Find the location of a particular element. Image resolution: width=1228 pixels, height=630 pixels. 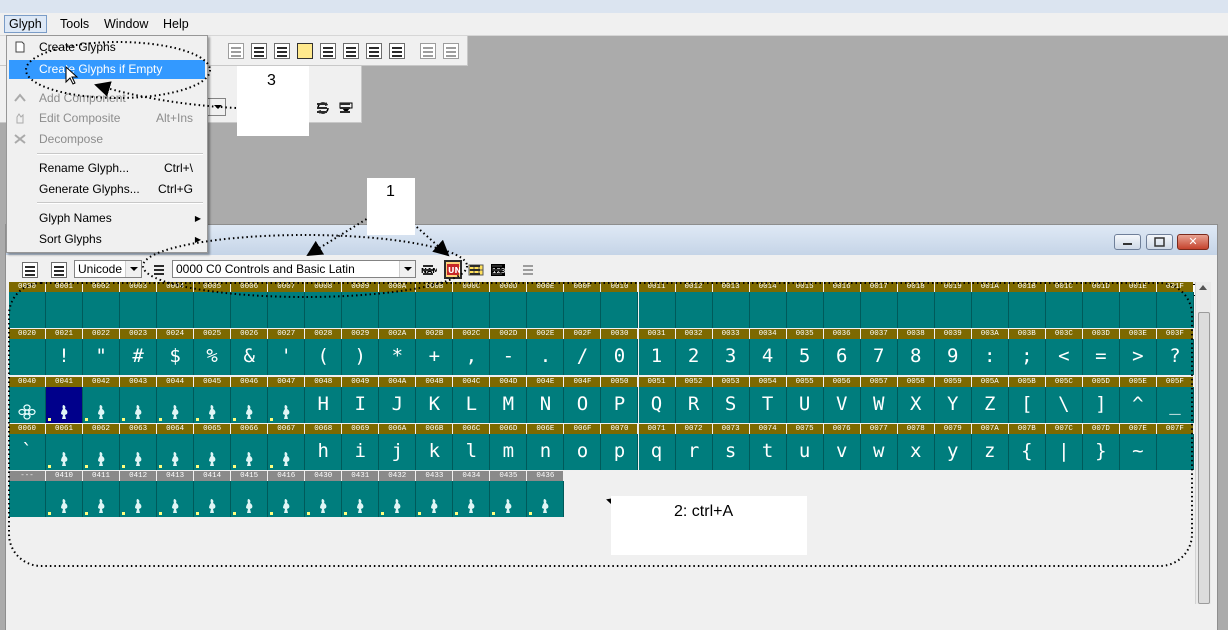

abcd-icon is located at coordinates (529, 270).